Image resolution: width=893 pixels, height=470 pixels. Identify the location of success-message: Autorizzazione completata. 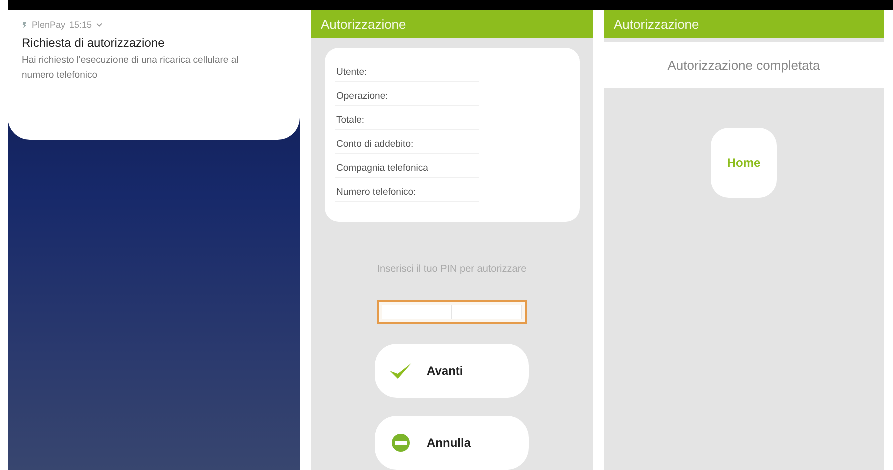
(744, 65).